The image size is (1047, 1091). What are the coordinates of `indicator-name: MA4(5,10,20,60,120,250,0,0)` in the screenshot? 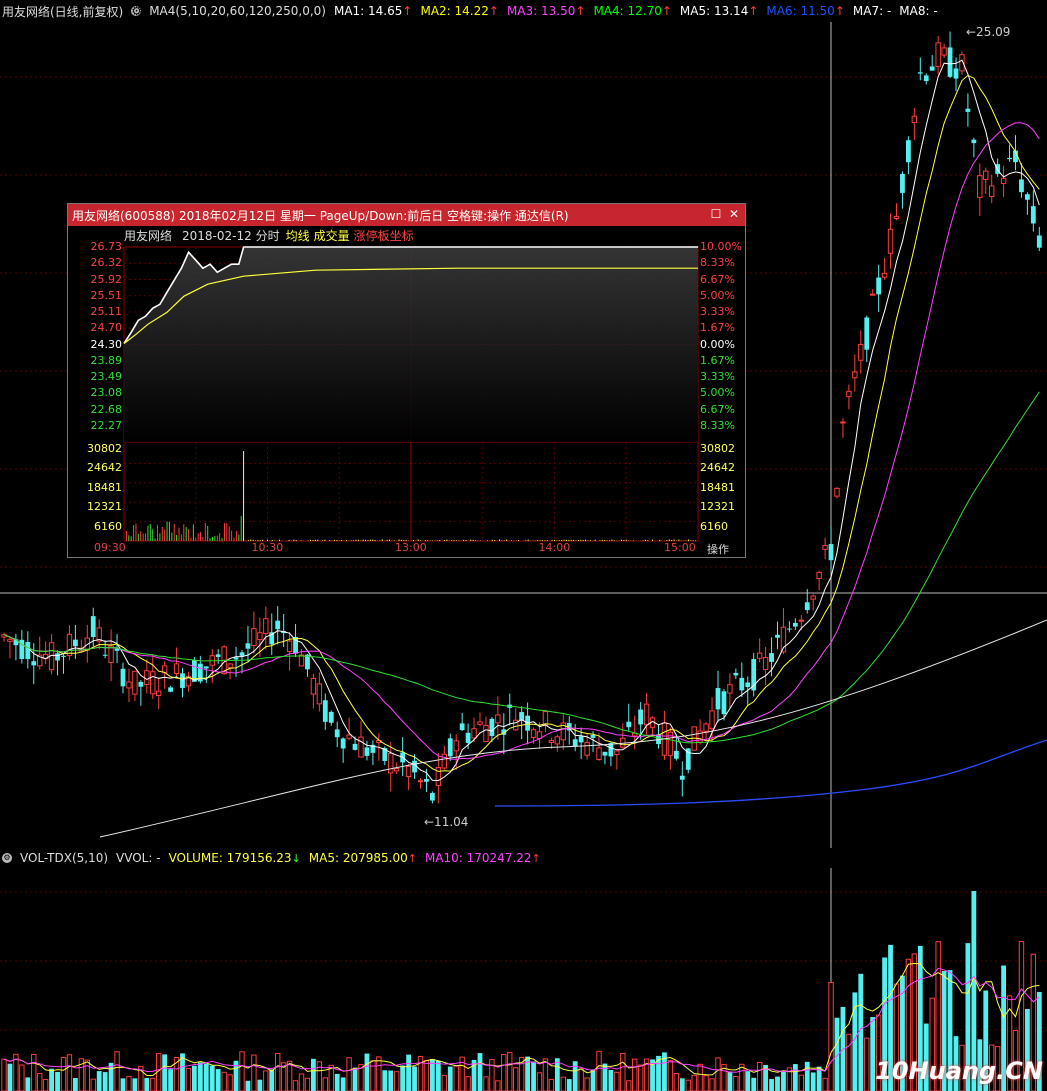 It's located at (237, 11).